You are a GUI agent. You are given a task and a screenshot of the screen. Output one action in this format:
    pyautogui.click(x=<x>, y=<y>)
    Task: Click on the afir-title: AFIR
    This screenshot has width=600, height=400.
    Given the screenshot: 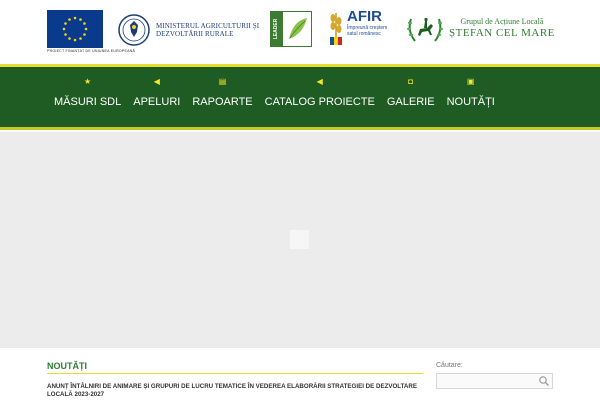 What is the action you would take?
    pyautogui.click(x=364, y=16)
    